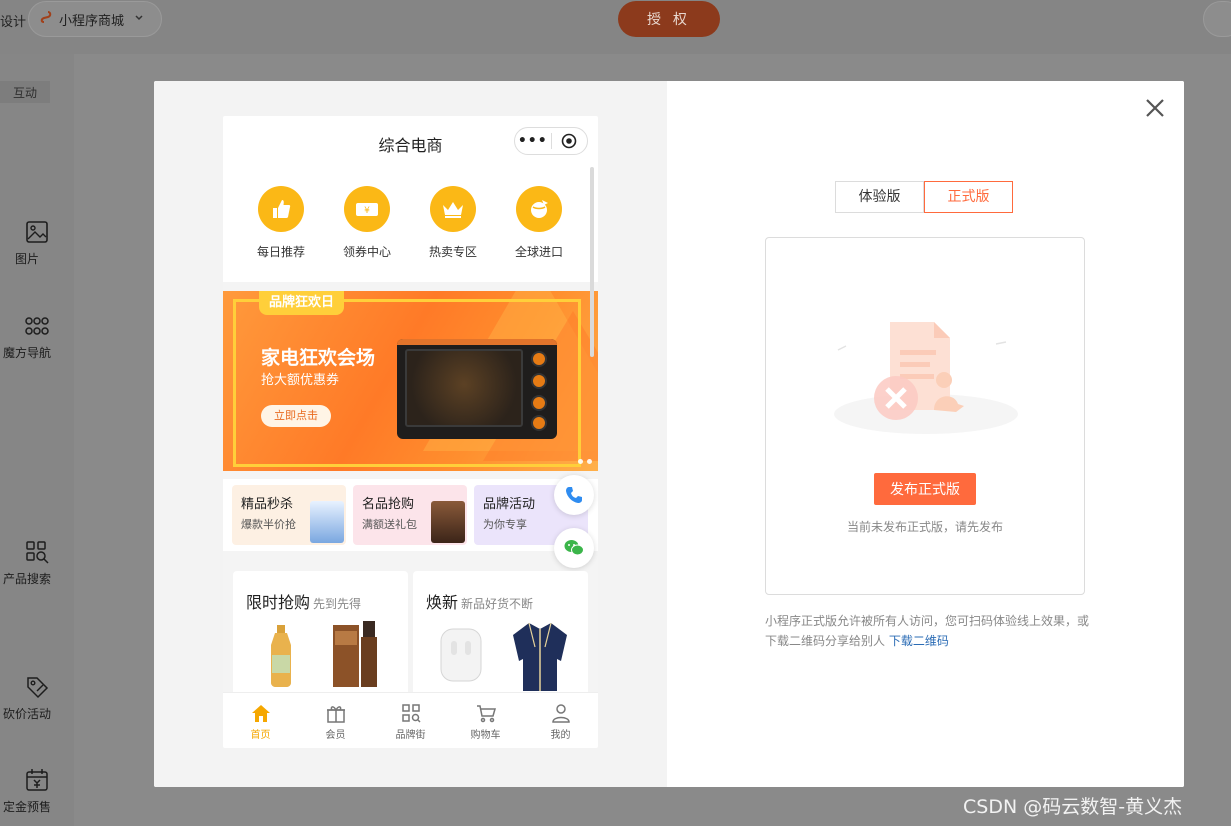 This screenshot has width=1231, height=826. Describe the element at coordinates (669, 19) in the screenshot. I see `authorize-button: 授 权` at that location.